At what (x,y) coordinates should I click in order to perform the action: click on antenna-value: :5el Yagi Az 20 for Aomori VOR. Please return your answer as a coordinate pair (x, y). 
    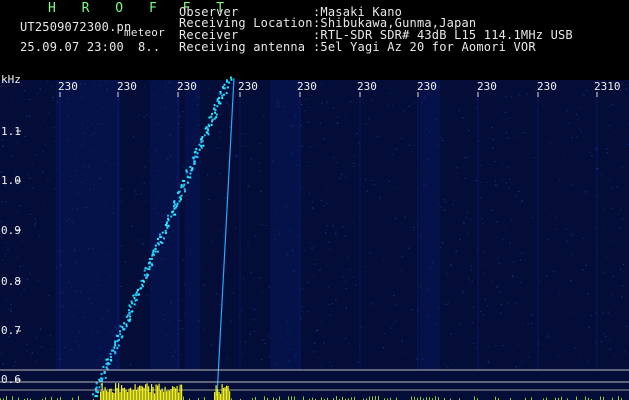
    Looking at the image, I should click on (424, 47).